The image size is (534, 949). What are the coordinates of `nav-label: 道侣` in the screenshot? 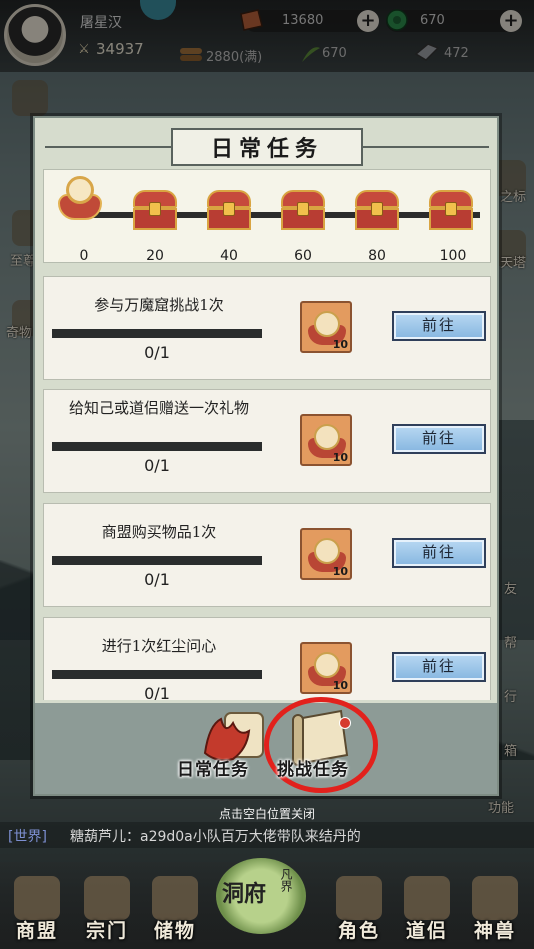 It's located at (426, 931).